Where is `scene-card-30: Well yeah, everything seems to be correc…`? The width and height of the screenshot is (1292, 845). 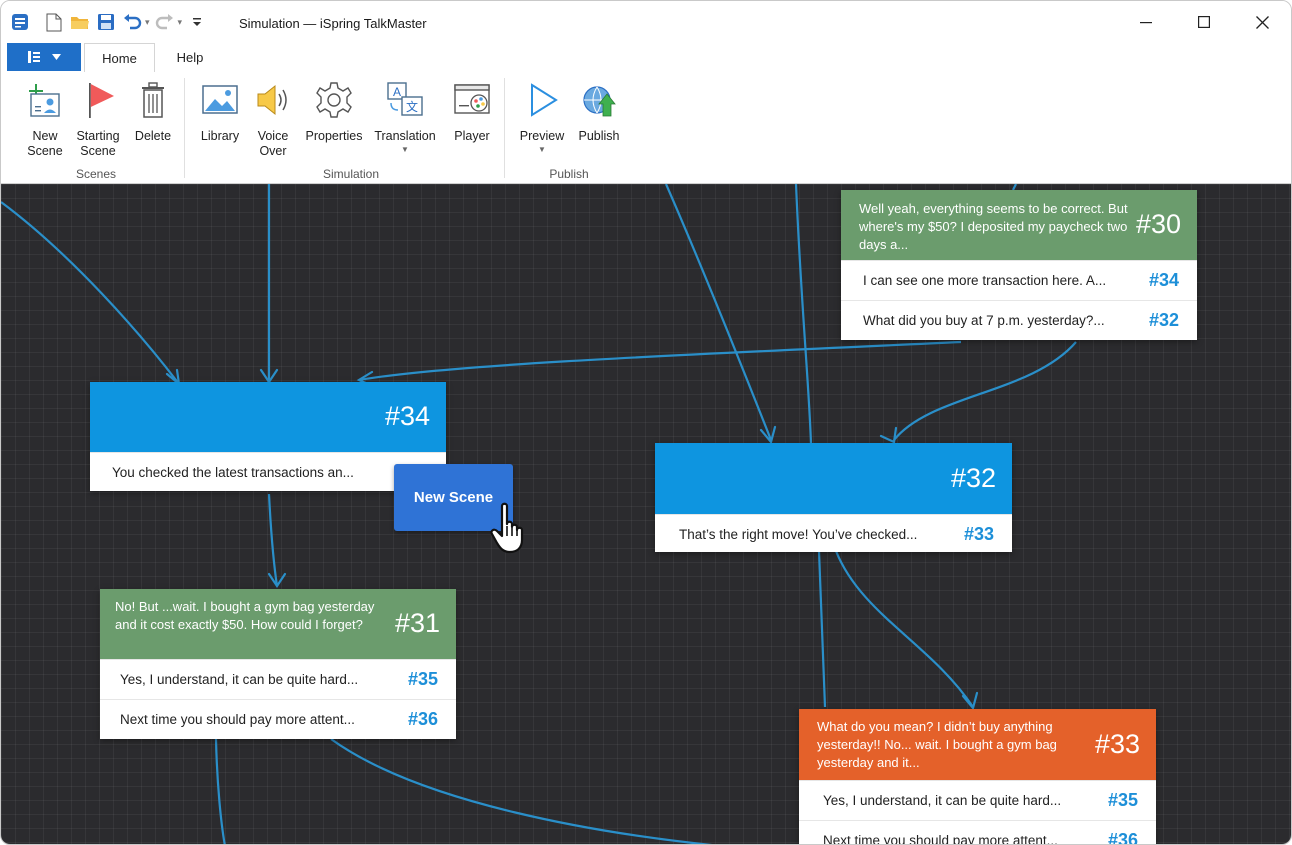
scene-card-30: Well yeah, everything seems to be correc… is located at coordinates (1019, 265).